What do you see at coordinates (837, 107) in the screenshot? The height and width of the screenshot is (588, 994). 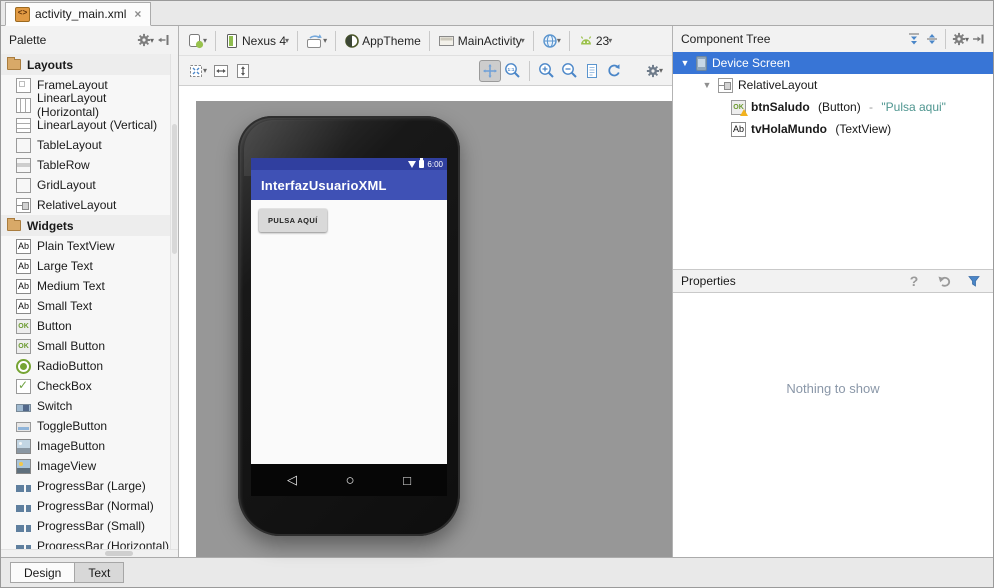 I see `tree-node-type: (Button)` at bounding box center [837, 107].